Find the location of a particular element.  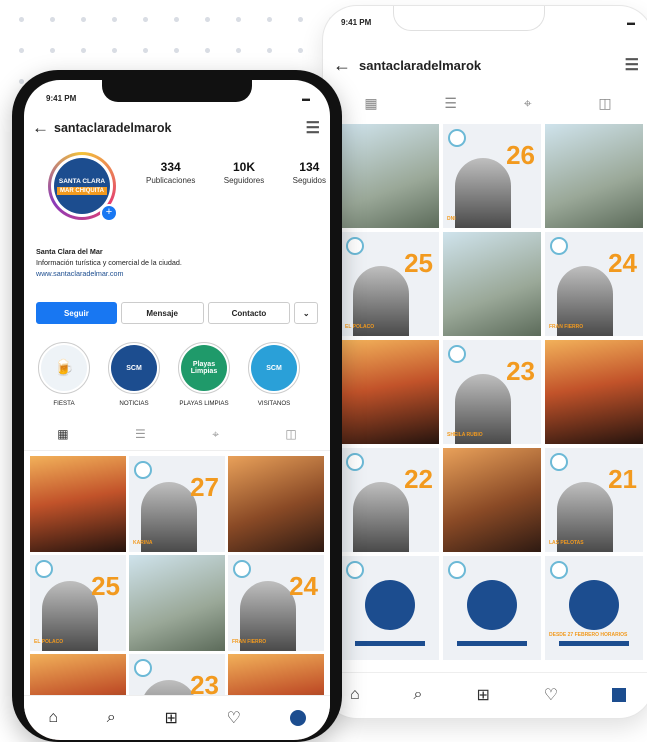

back-post-tile: 25 EL POLACO is located at coordinates (390, 284).